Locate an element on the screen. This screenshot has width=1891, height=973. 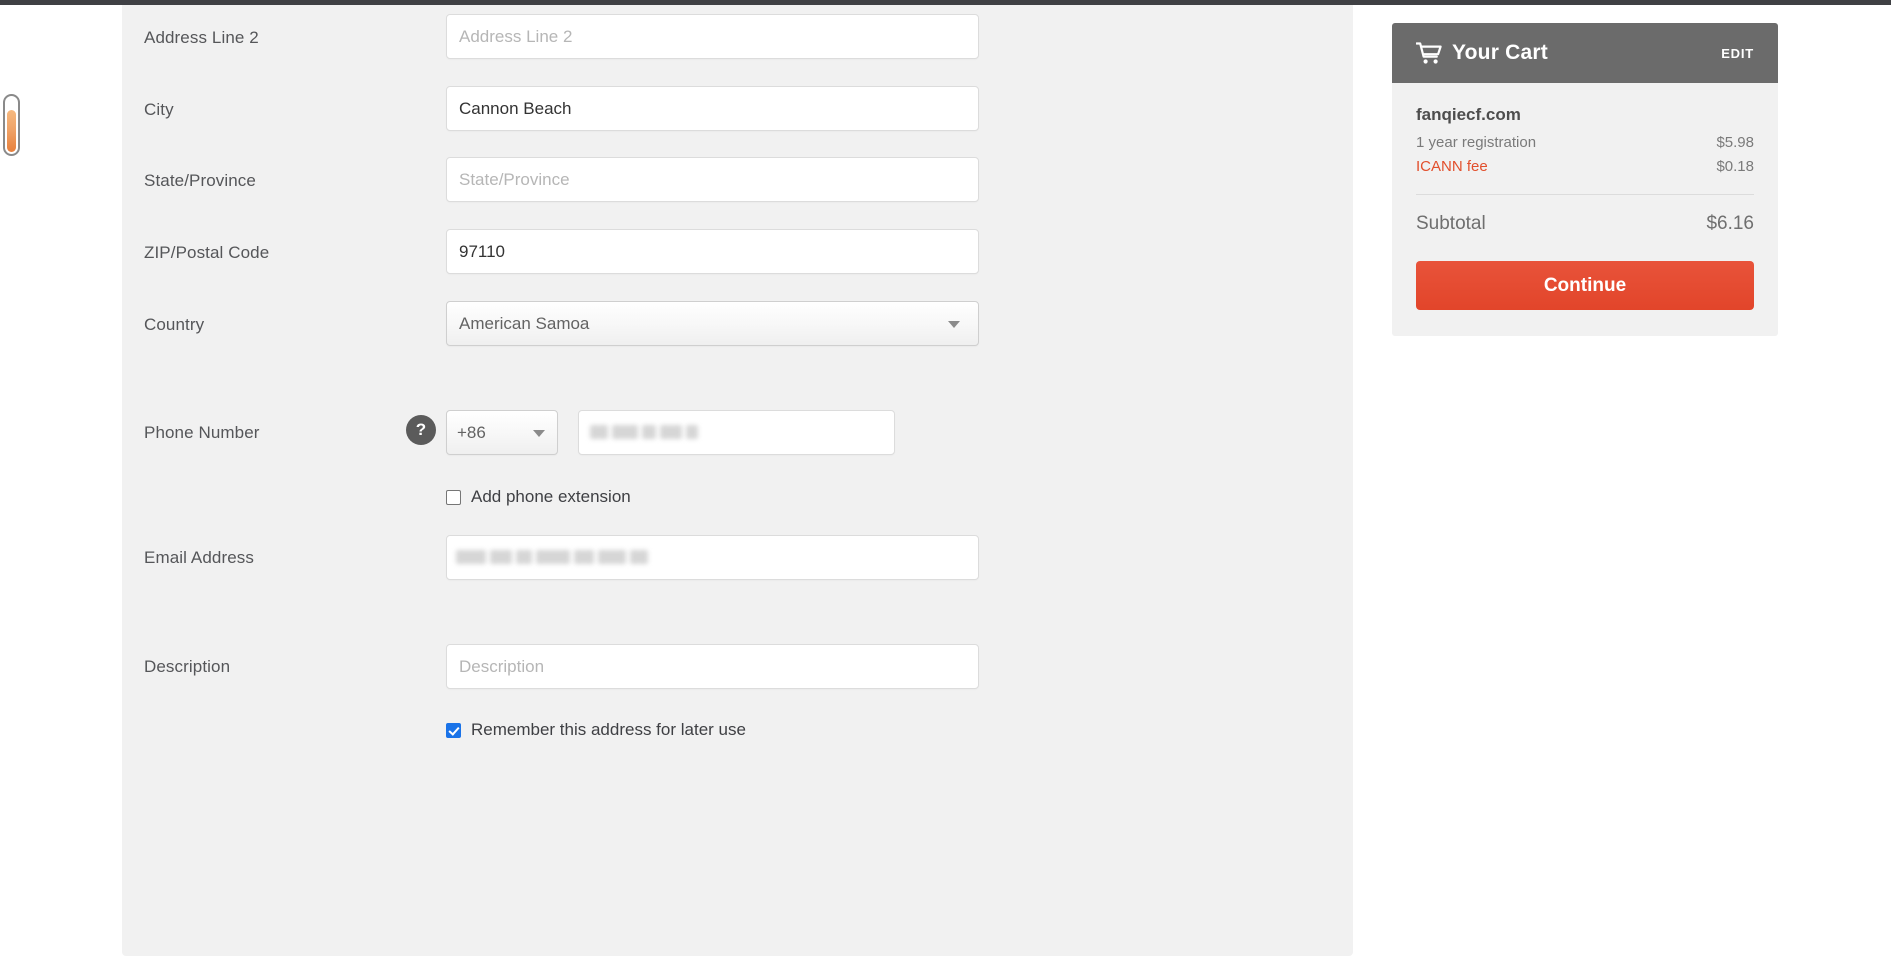
add-phone-extension-row: Add phone extension is located at coordinates (538, 497).